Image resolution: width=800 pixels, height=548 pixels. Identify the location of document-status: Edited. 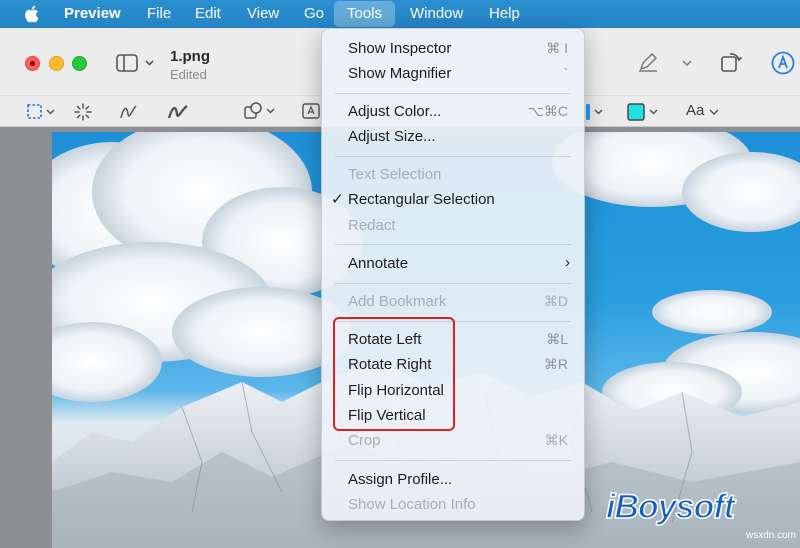
(188, 74).